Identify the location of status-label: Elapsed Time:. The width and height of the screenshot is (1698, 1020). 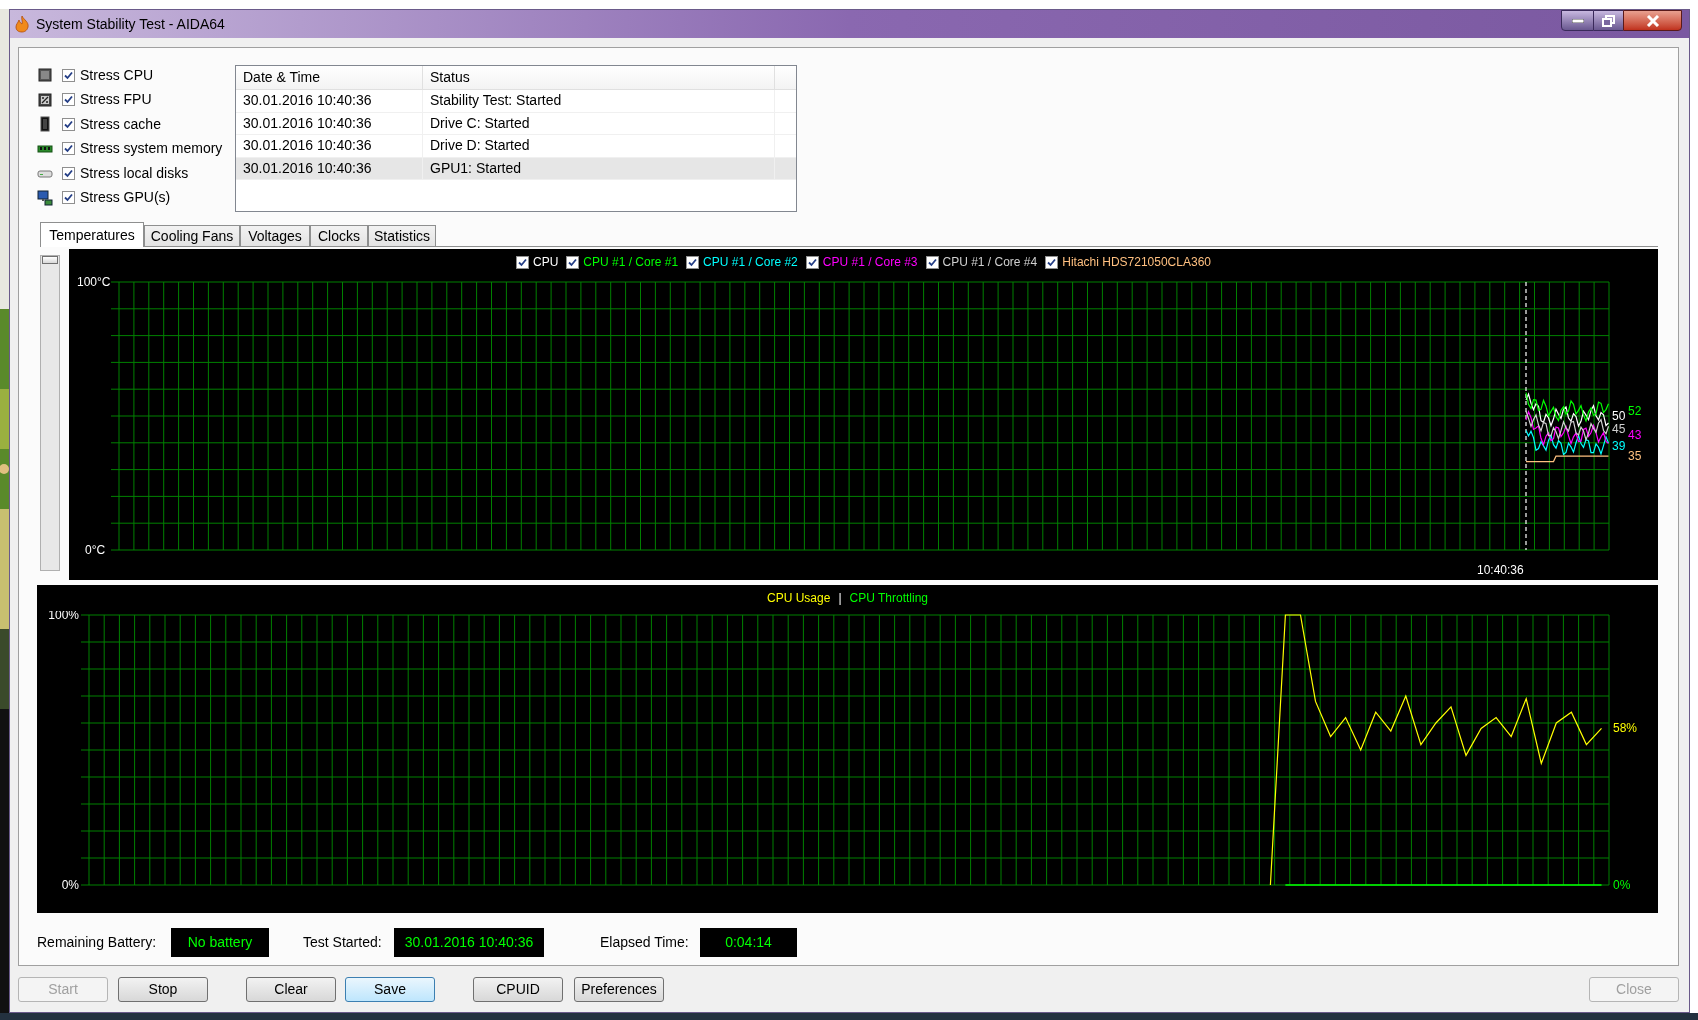
(645, 942).